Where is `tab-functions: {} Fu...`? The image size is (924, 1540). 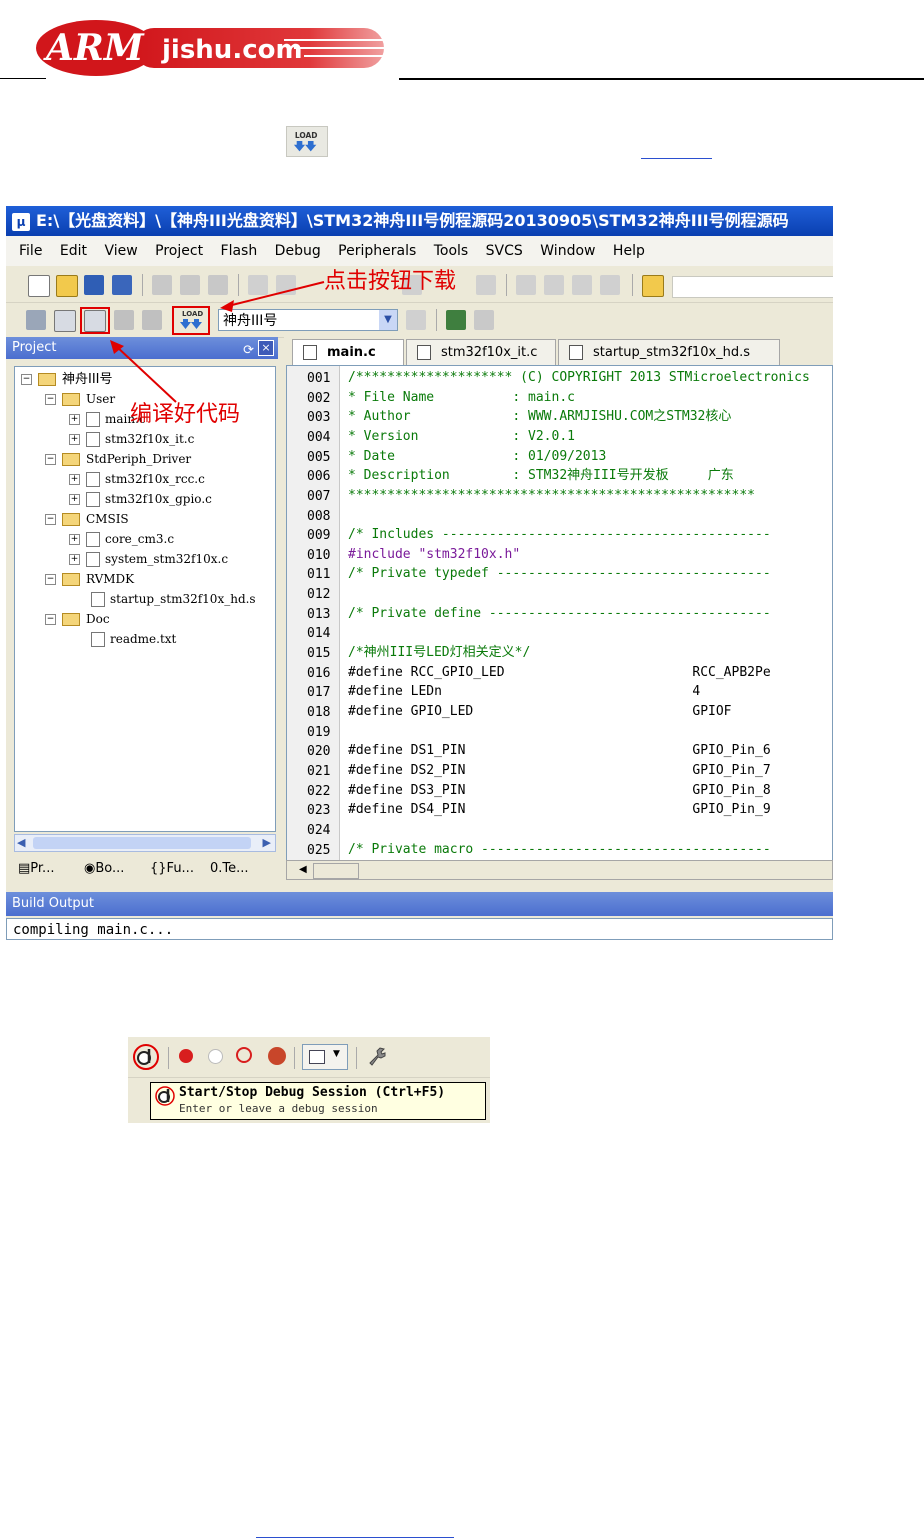 tab-functions: {} Fu... is located at coordinates (172, 869).